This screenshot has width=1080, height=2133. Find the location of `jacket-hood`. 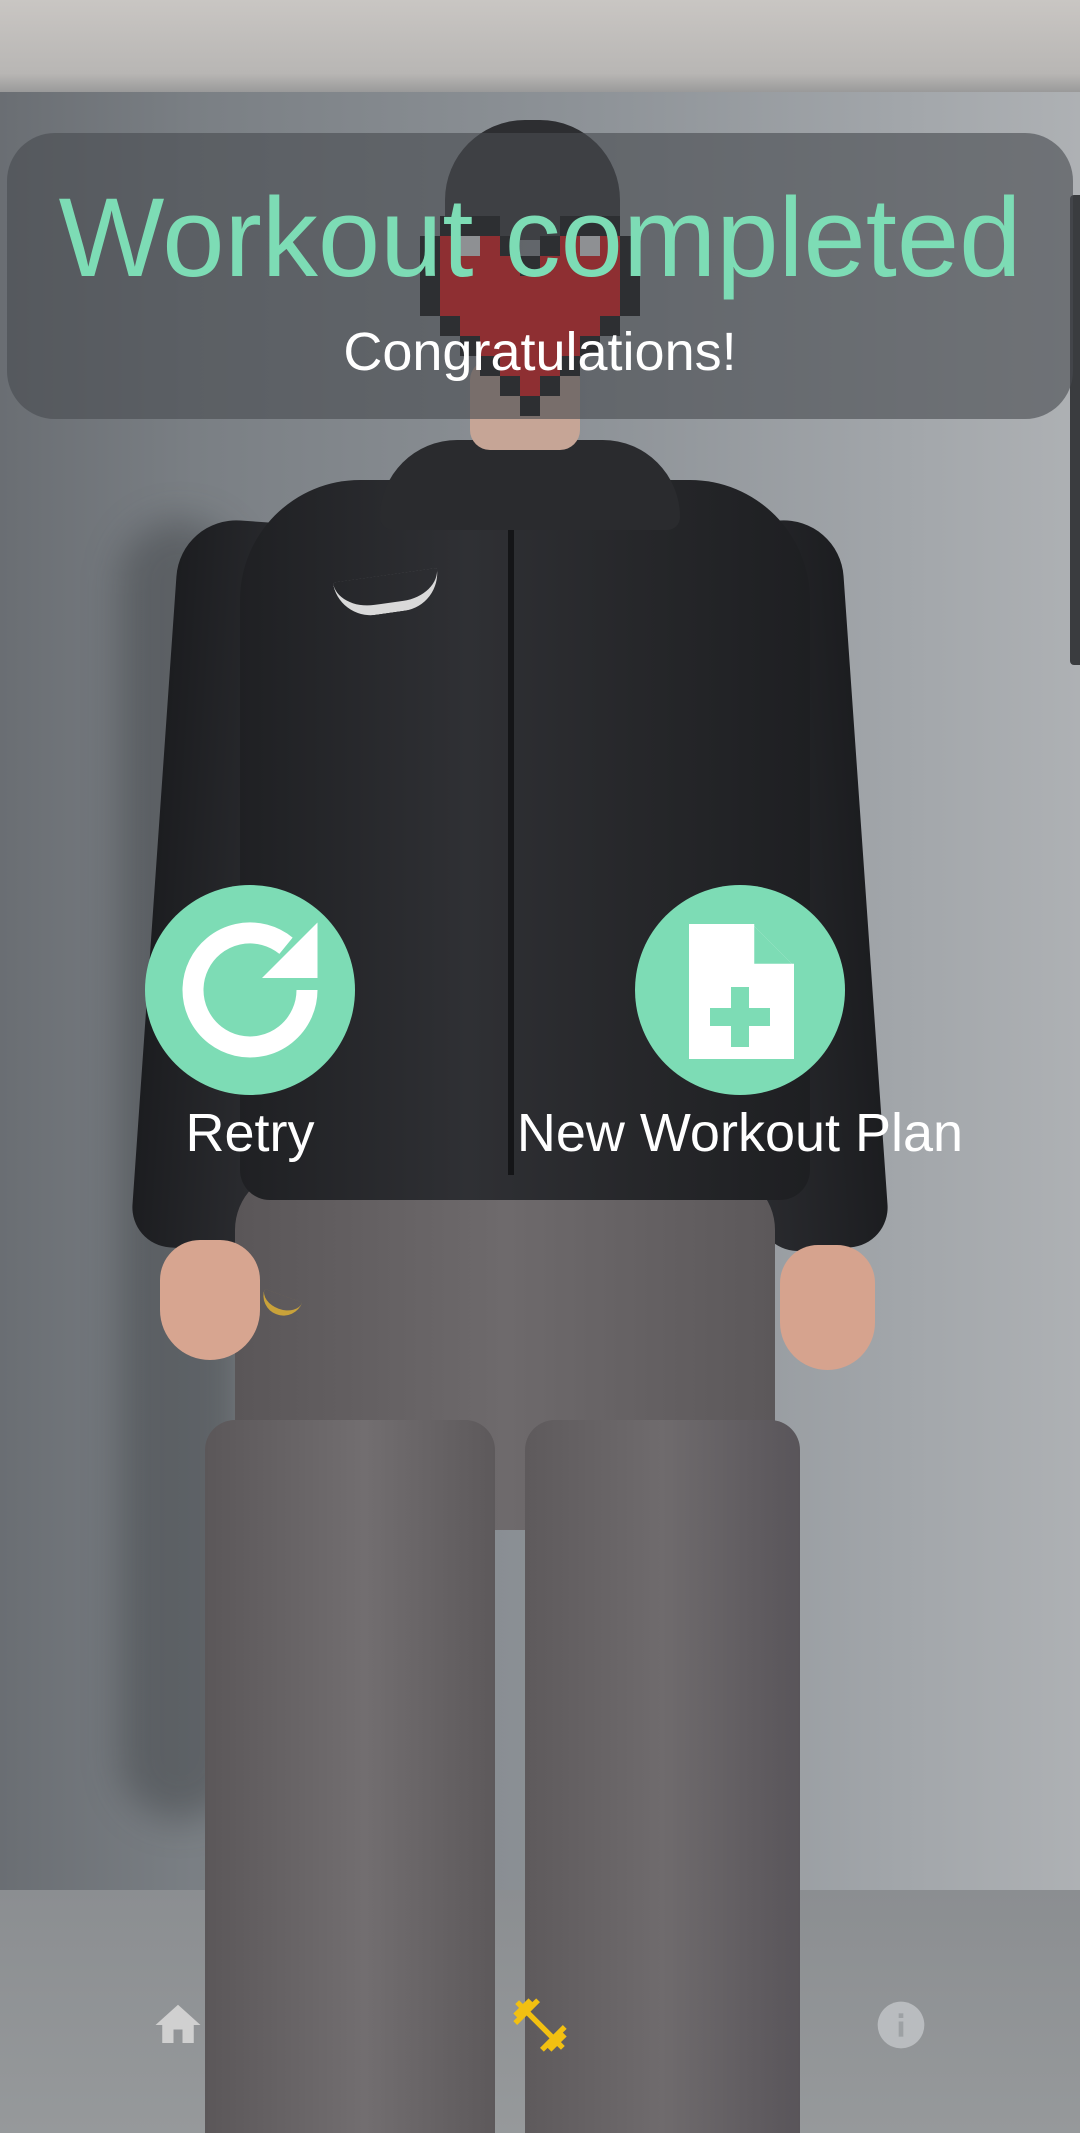

jacket-hood is located at coordinates (530, 485).